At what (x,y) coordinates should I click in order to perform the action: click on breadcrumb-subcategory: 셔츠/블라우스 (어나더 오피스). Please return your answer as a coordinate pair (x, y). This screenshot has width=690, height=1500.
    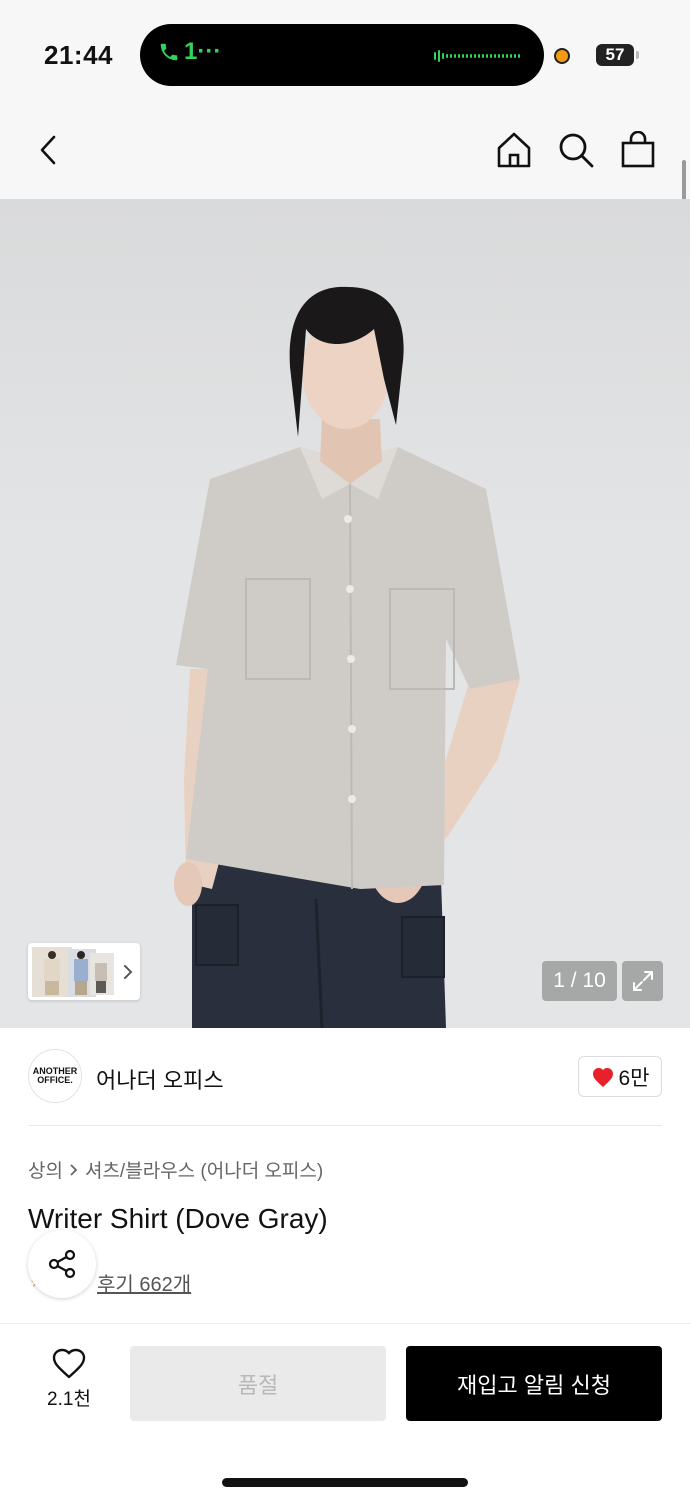
    Looking at the image, I should click on (204, 1169).